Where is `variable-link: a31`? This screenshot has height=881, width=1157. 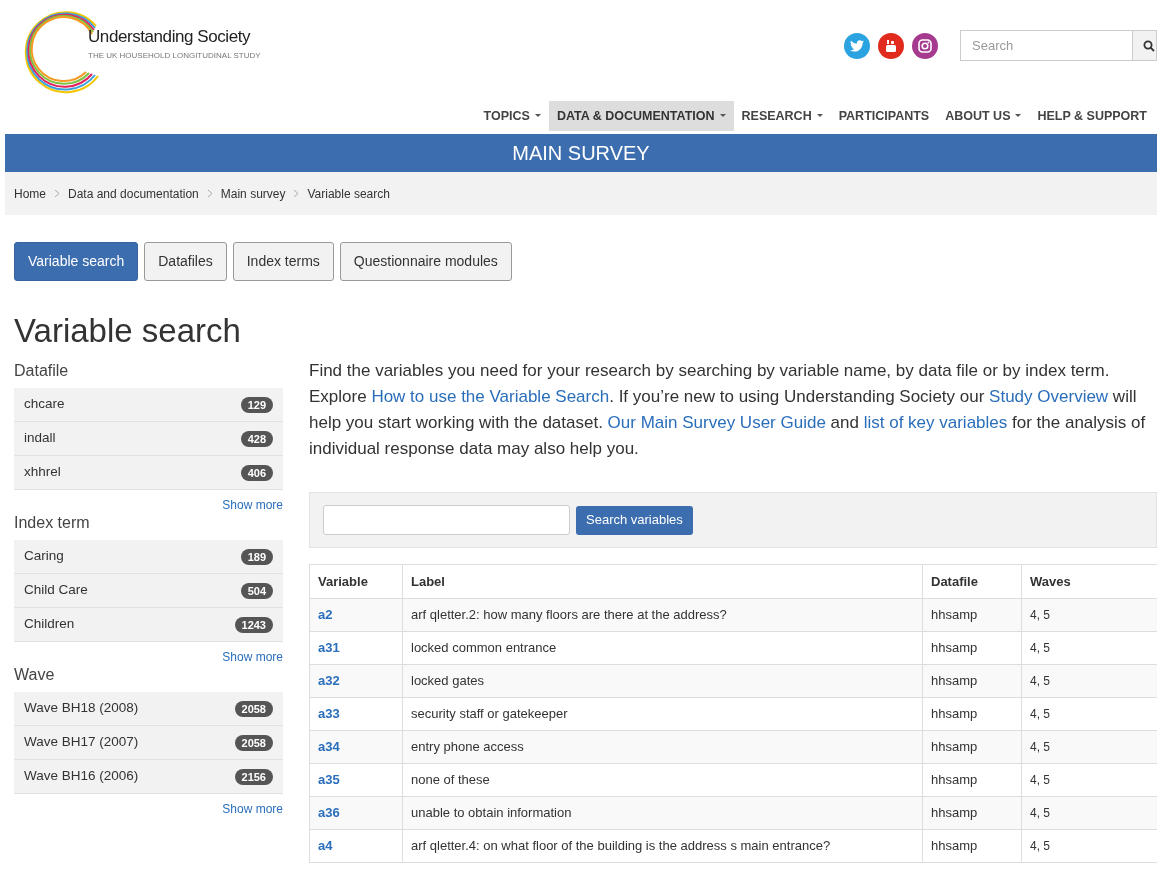 variable-link: a31 is located at coordinates (329, 648).